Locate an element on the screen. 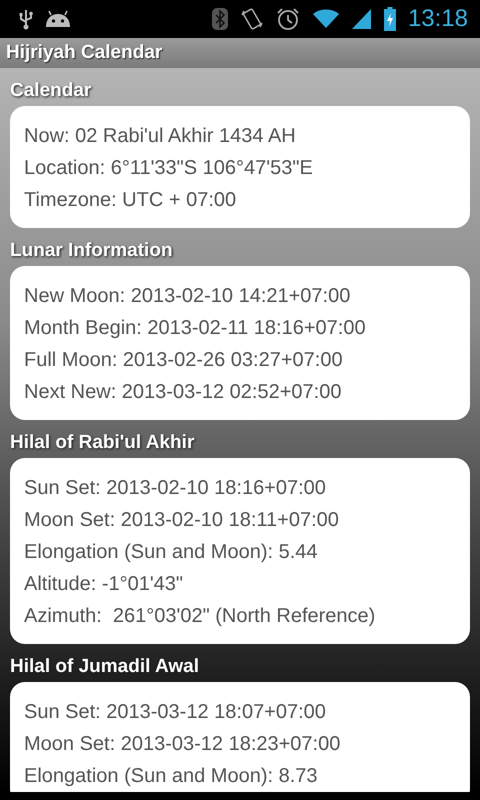  wifi-icon is located at coordinates (326, 19).